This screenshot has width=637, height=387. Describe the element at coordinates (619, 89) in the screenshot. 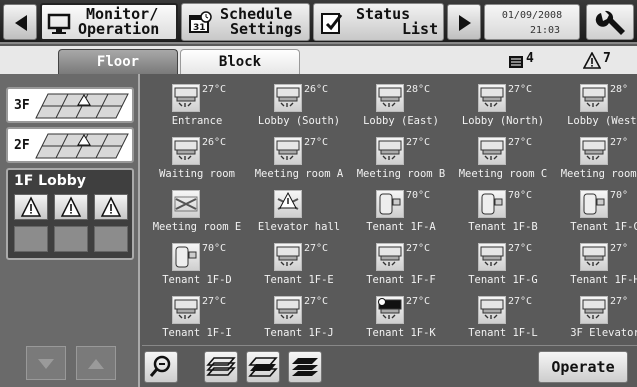

I see `unit-temperature: 28°` at that location.